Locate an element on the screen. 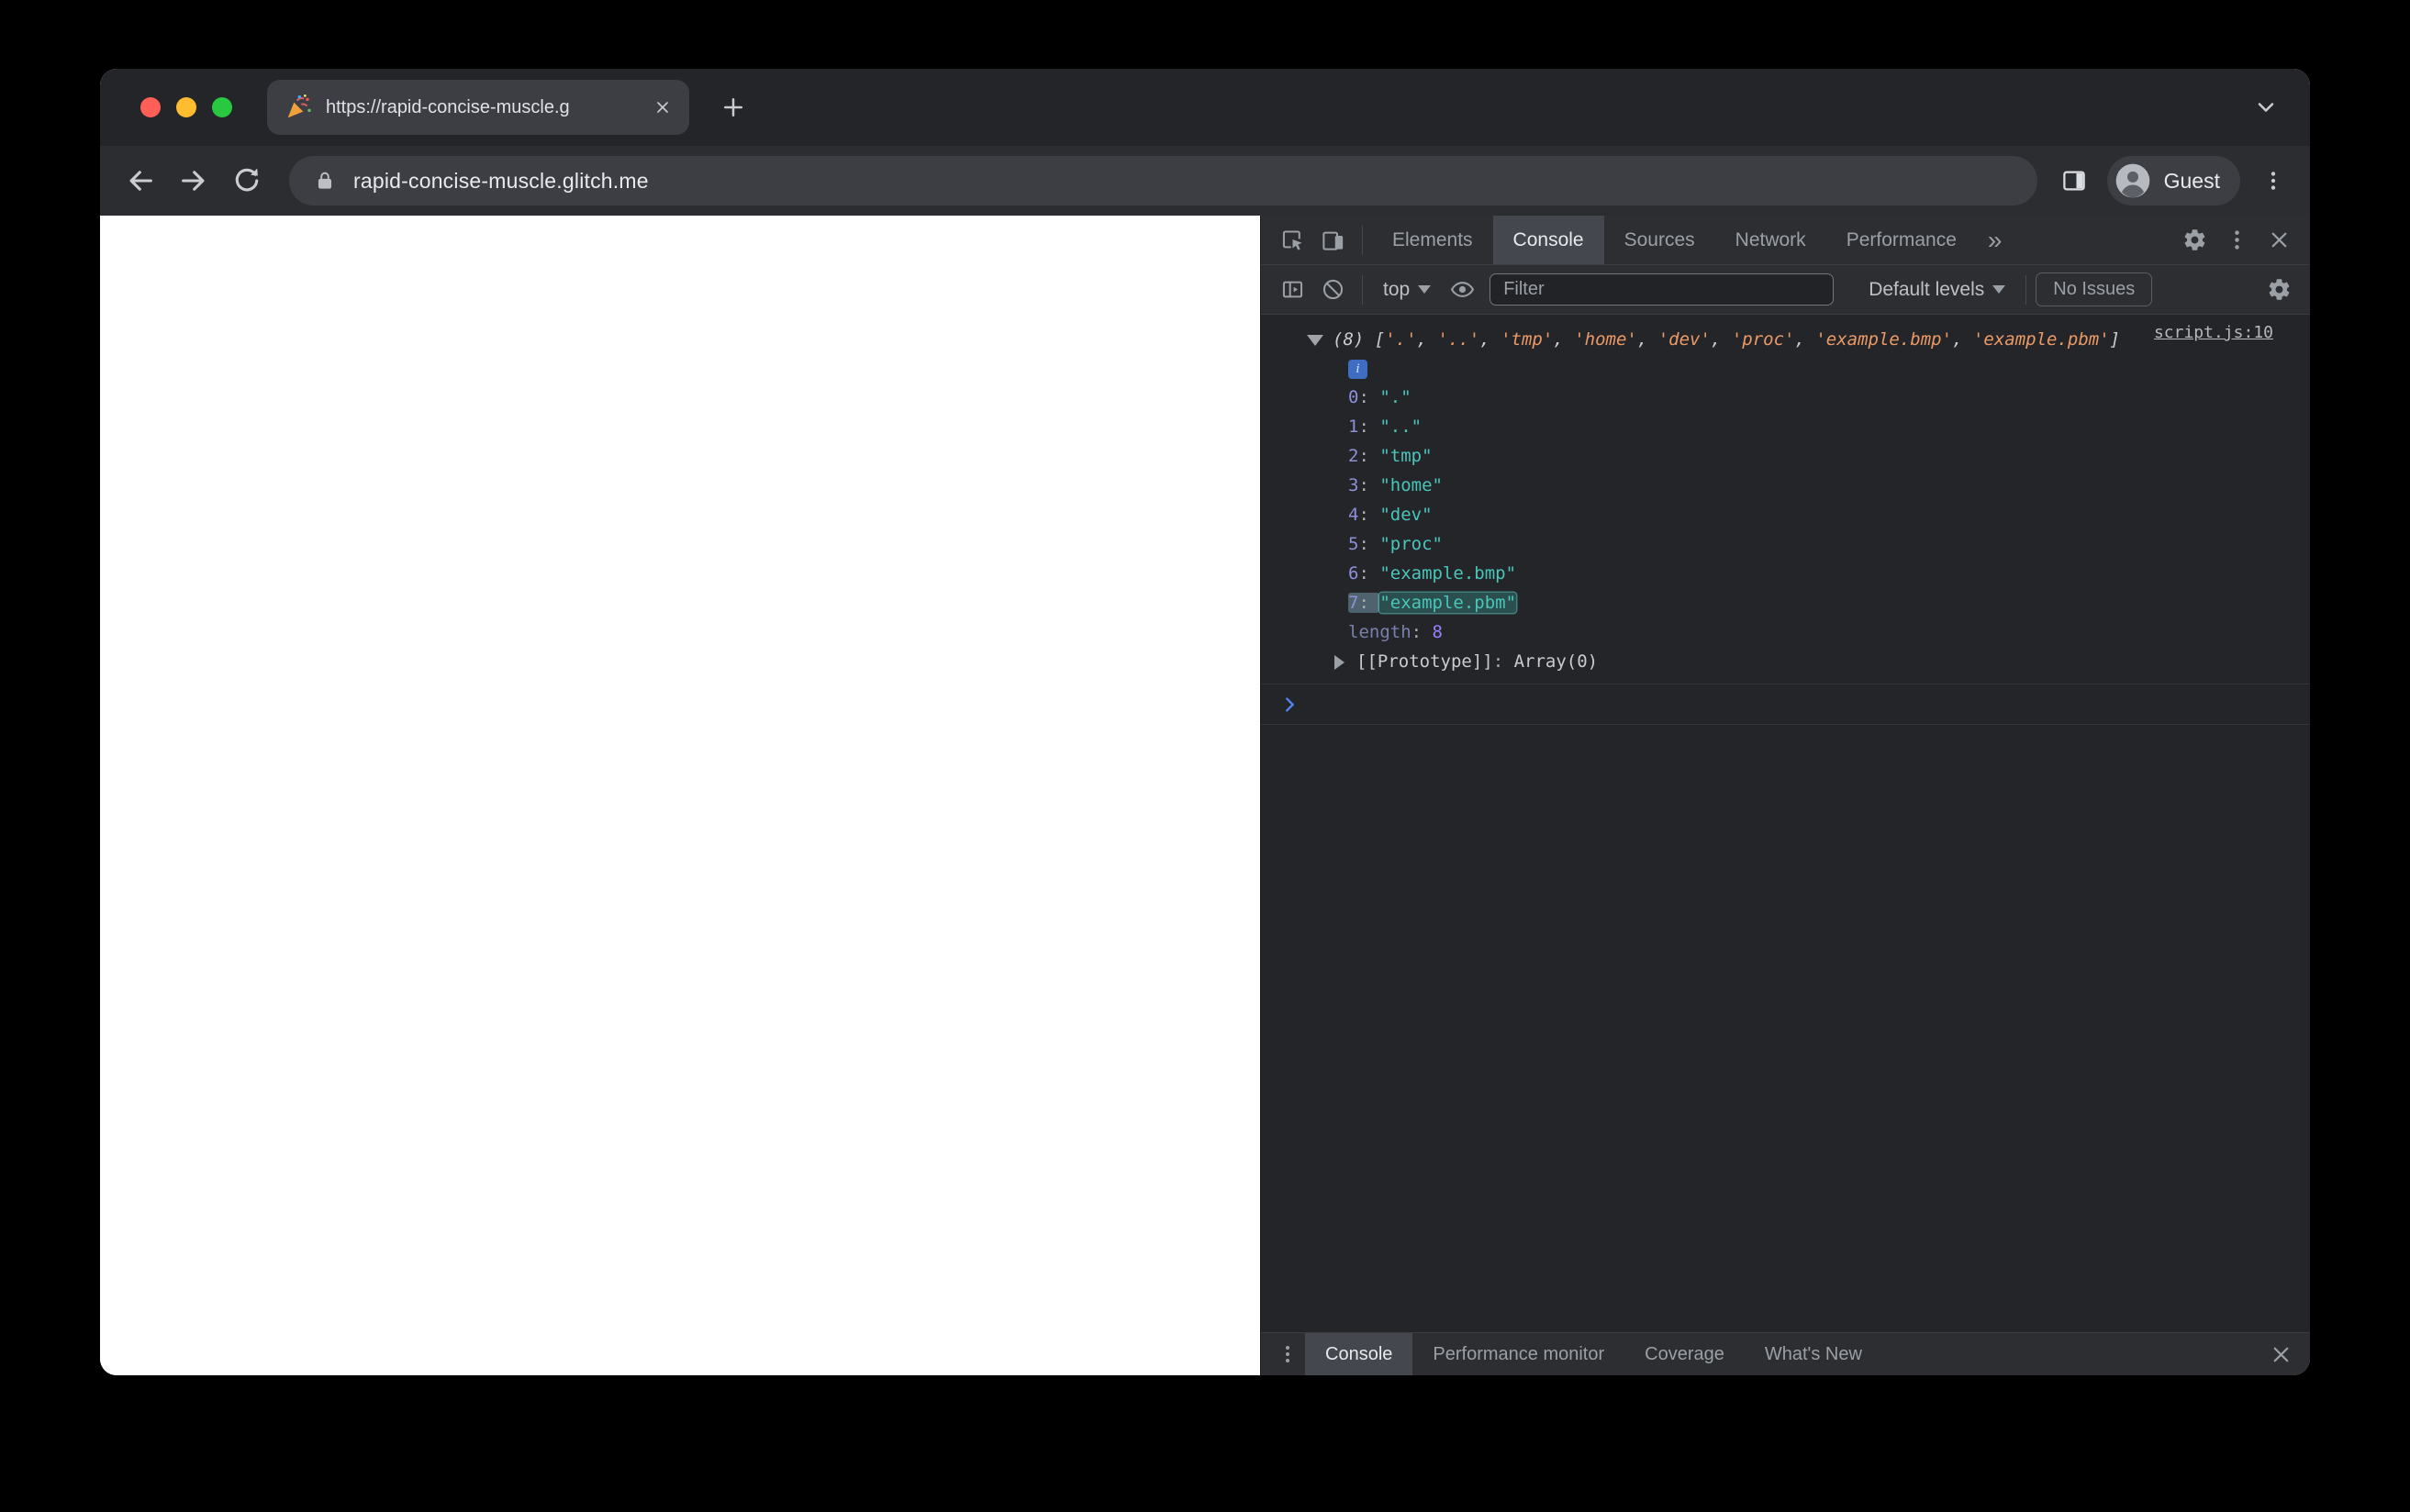 This screenshot has width=2410, height=1512. device-toolbar-button is located at coordinates (1332, 241).